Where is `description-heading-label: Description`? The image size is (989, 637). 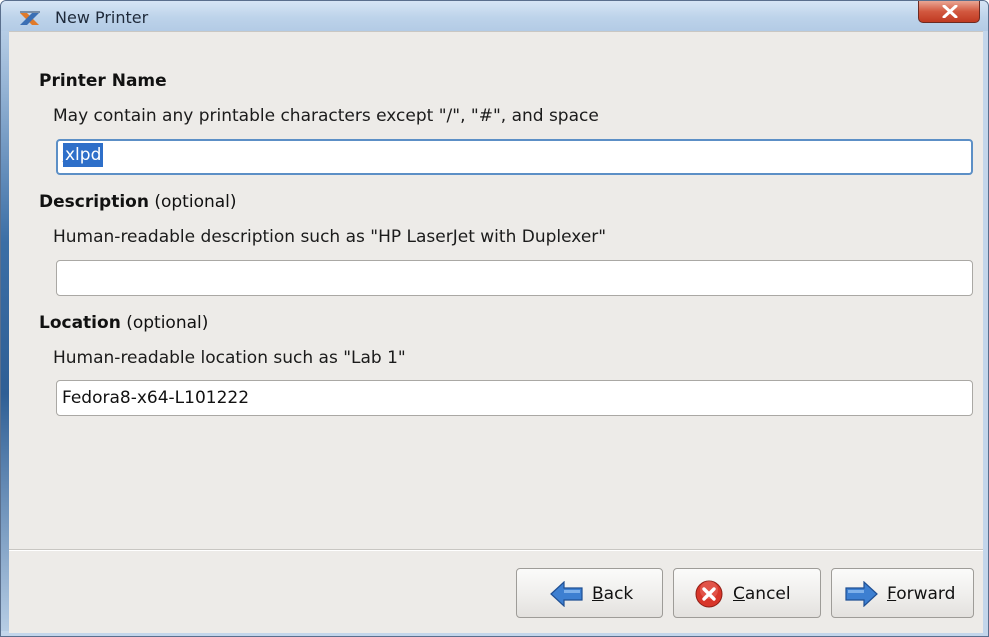 description-heading-label: Description is located at coordinates (94, 202).